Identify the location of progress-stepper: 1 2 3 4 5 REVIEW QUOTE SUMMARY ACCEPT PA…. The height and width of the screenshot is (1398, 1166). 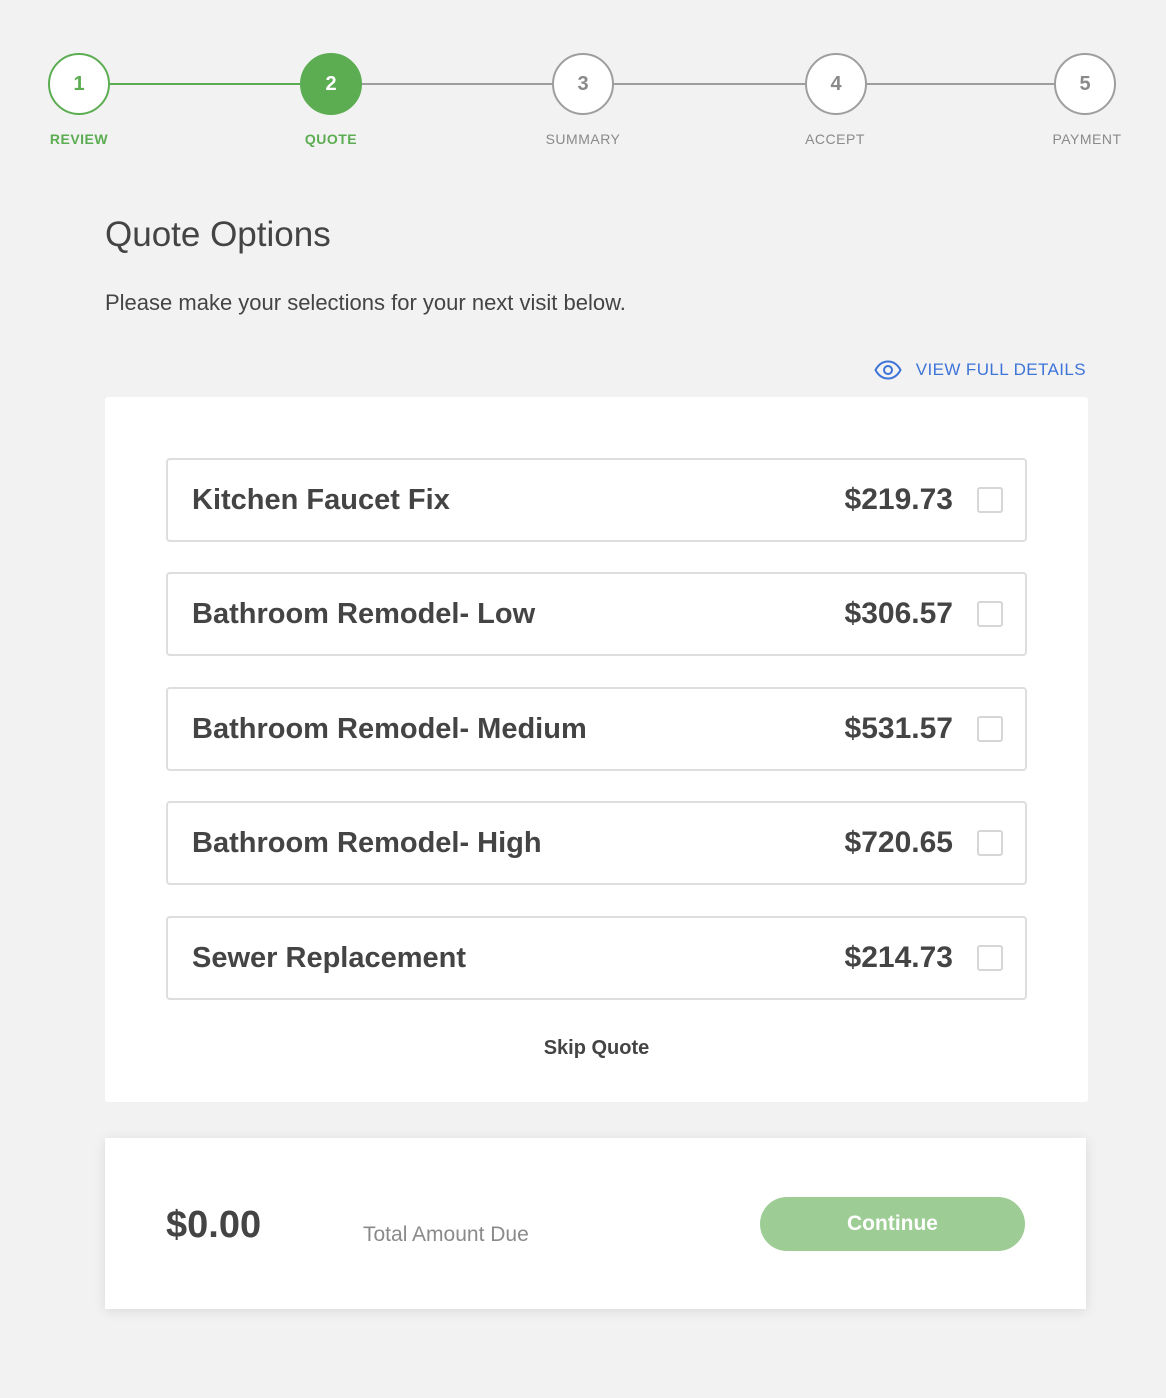
(583, 85).